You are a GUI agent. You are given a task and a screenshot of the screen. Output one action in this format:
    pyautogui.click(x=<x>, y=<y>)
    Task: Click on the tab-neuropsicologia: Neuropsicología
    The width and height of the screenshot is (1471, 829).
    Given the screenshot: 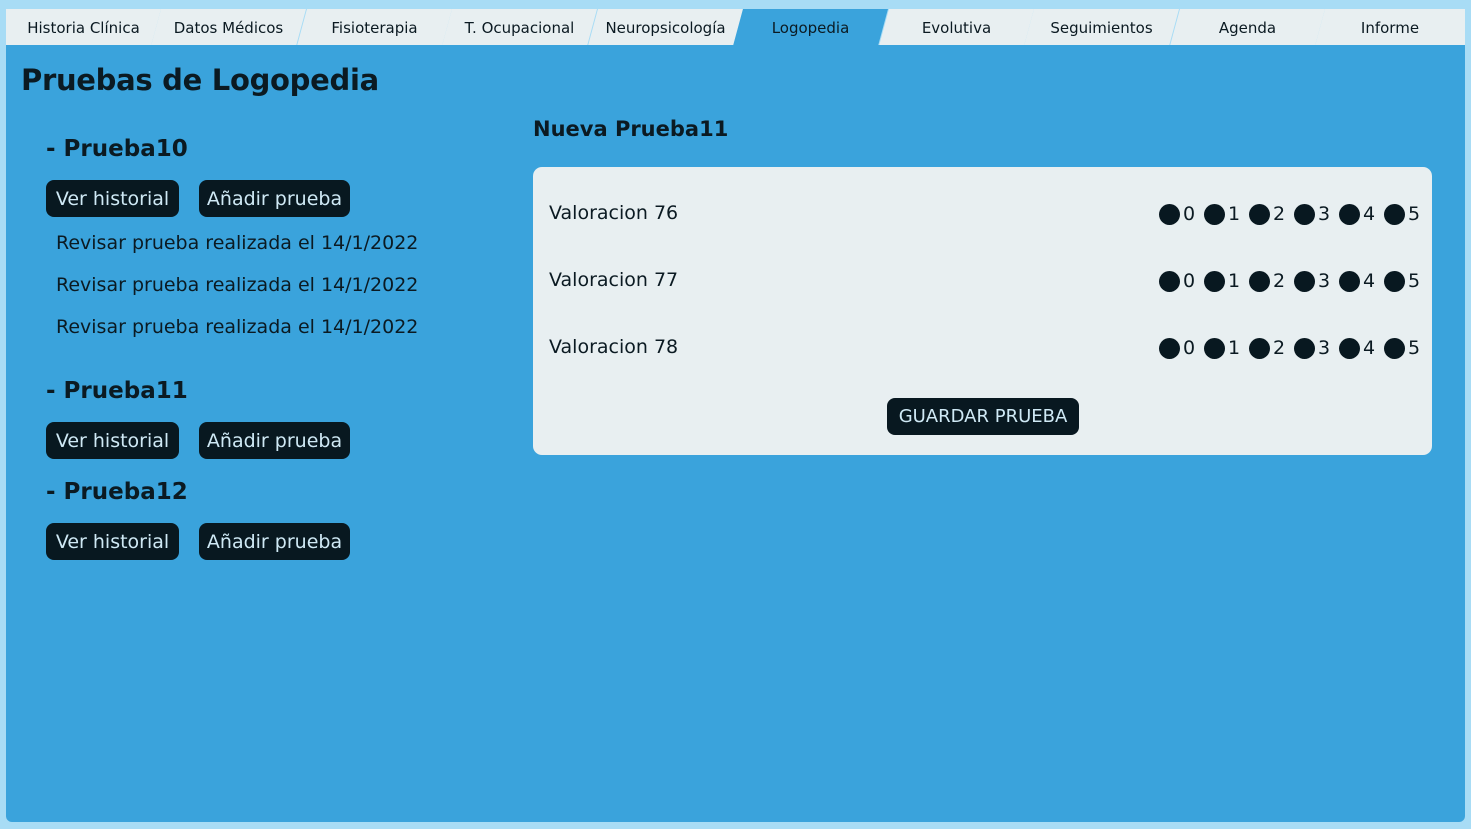 What is the action you would take?
    pyautogui.click(x=665, y=27)
    